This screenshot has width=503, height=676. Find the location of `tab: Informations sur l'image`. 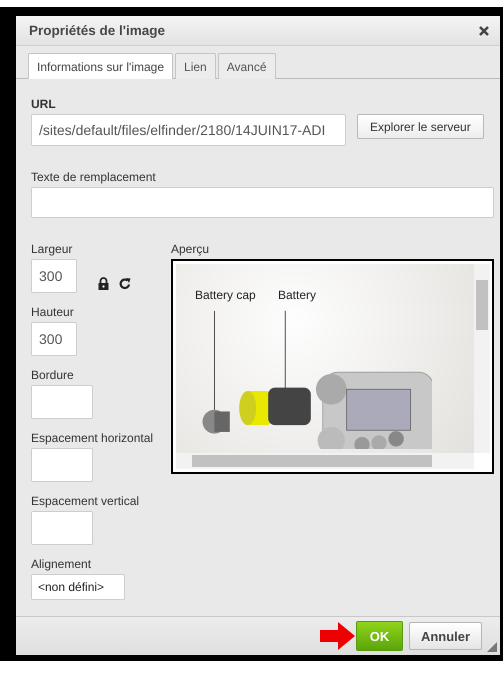

tab: Informations sur l'image is located at coordinates (101, 66).